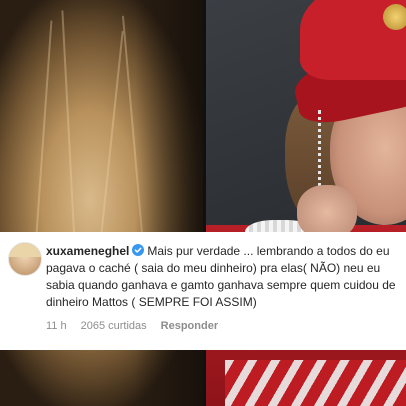 Image resolution: width=406 pixels, height=406 pixels. I want to click on reply-button: Responder, so click(189, 326).